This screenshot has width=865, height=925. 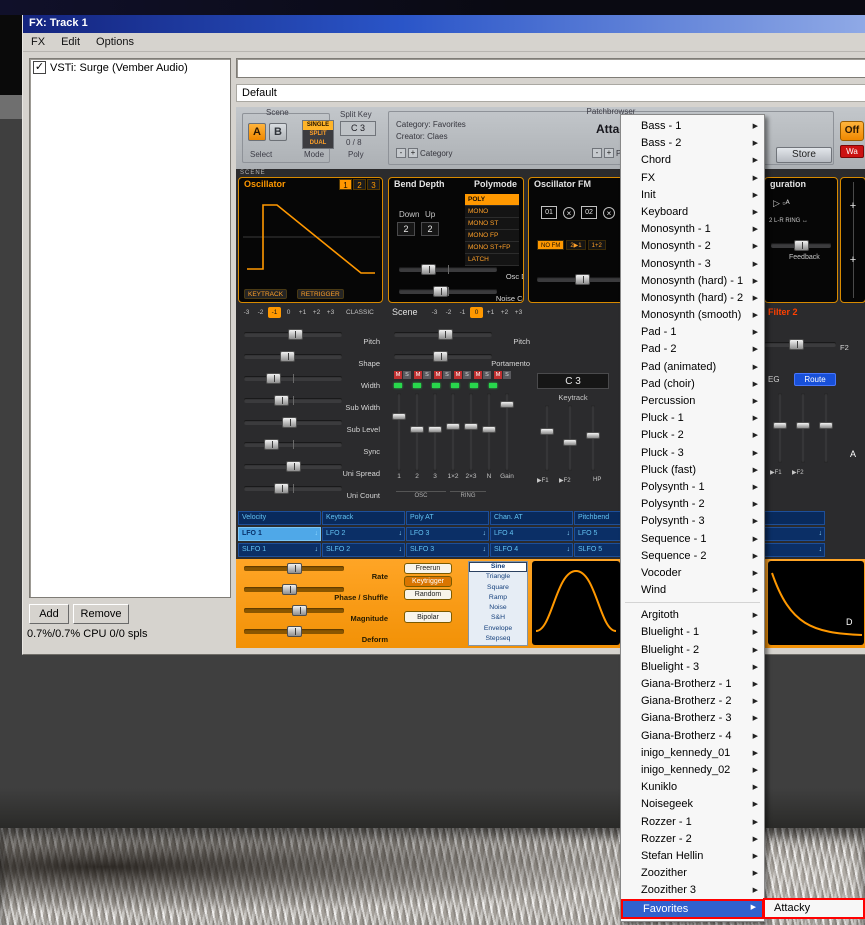 I want to click on menu-item: Monosynth (smooth) ▶, so click(x=692, y=315).